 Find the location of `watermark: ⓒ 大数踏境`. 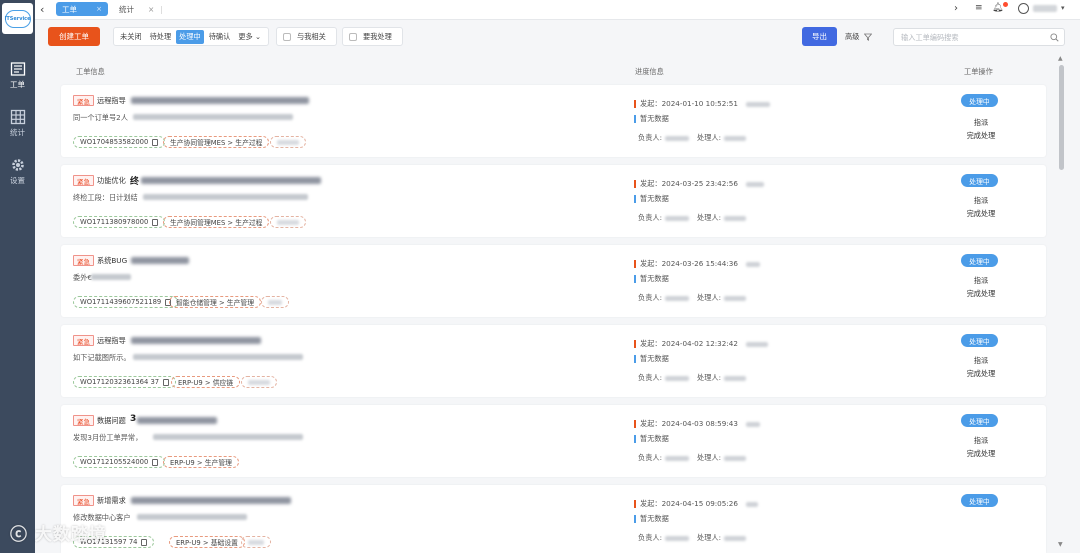

watermark: ⓒ 大数踏境 is located at coordinates (58, 532).